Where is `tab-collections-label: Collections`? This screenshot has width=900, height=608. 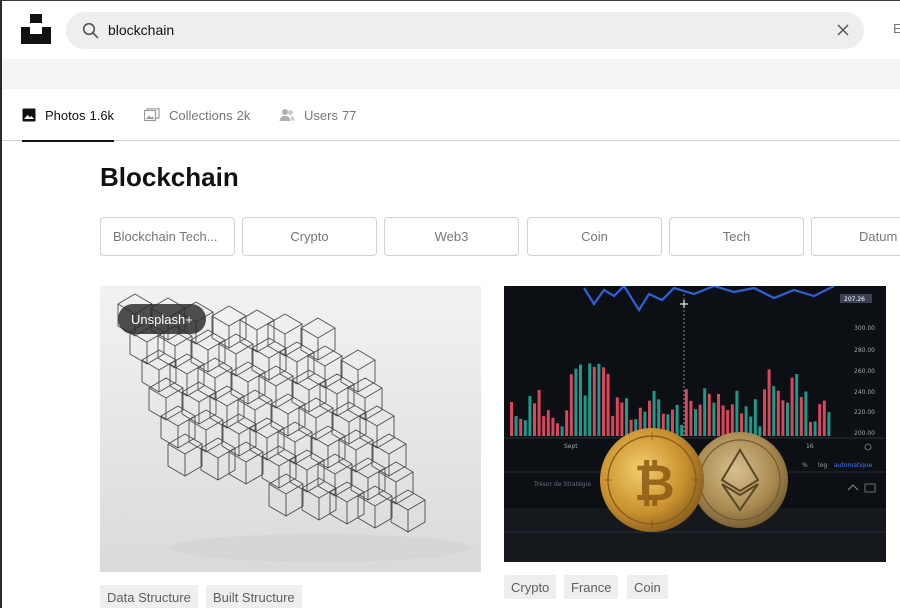
tab-collections-label: Collections is located at coordinates (201, 115).